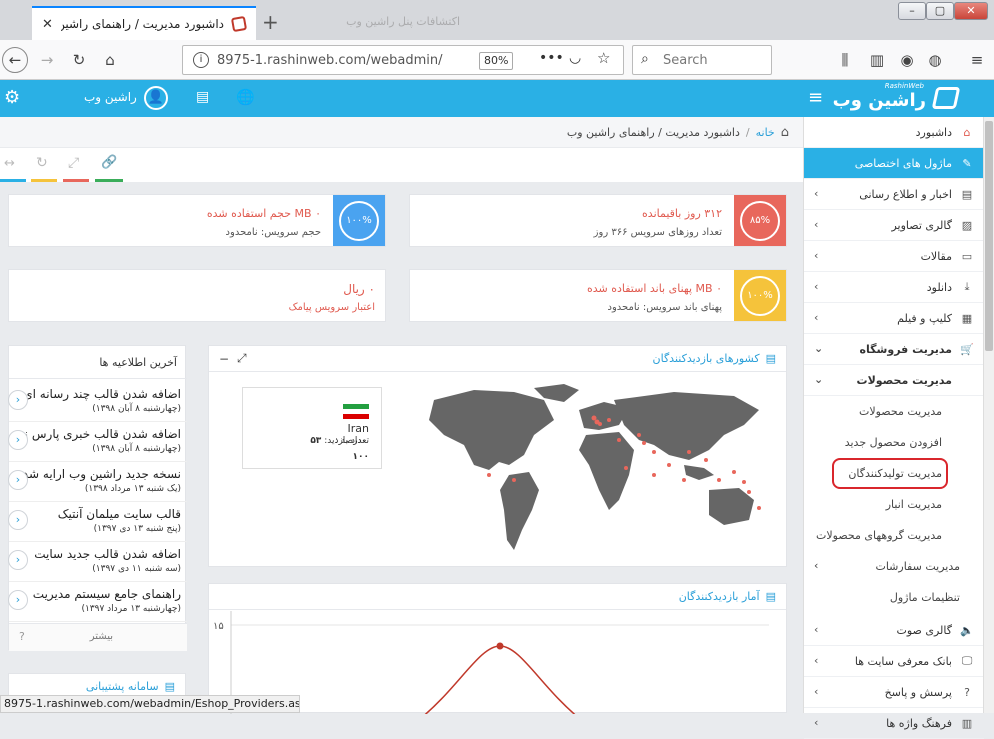 The width and height of the screenshot is (994, 739). I want to click on page-scrollbar, so click(988, 415).